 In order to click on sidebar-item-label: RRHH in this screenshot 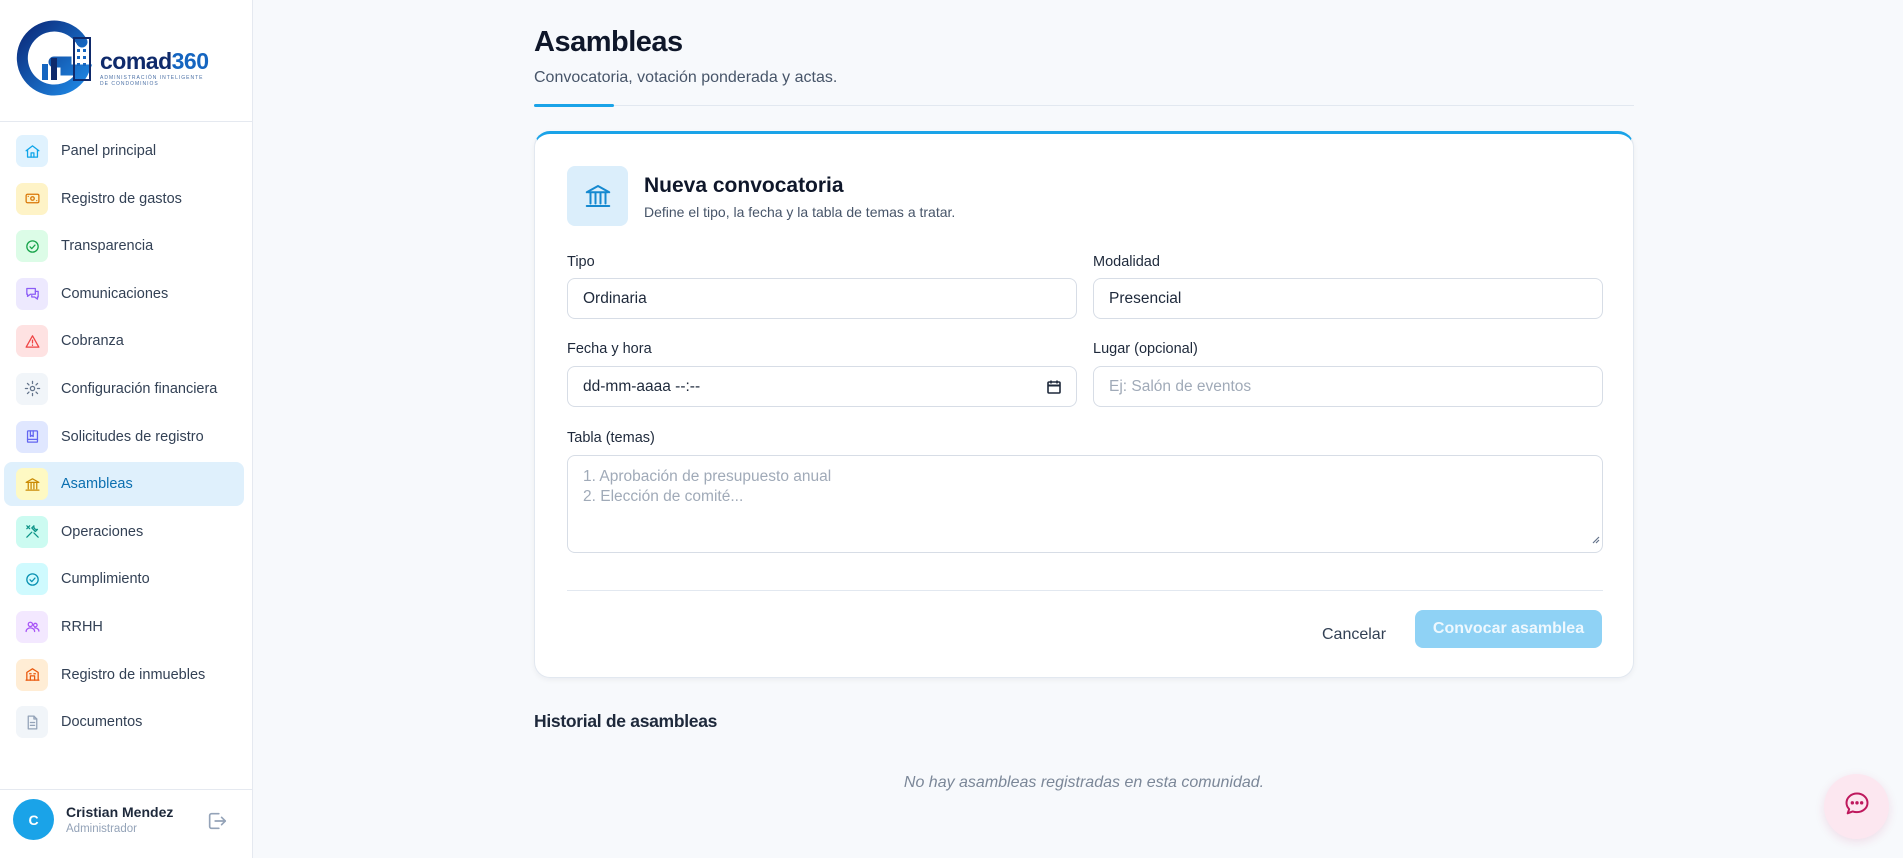, I will do `click(82, 626)`.